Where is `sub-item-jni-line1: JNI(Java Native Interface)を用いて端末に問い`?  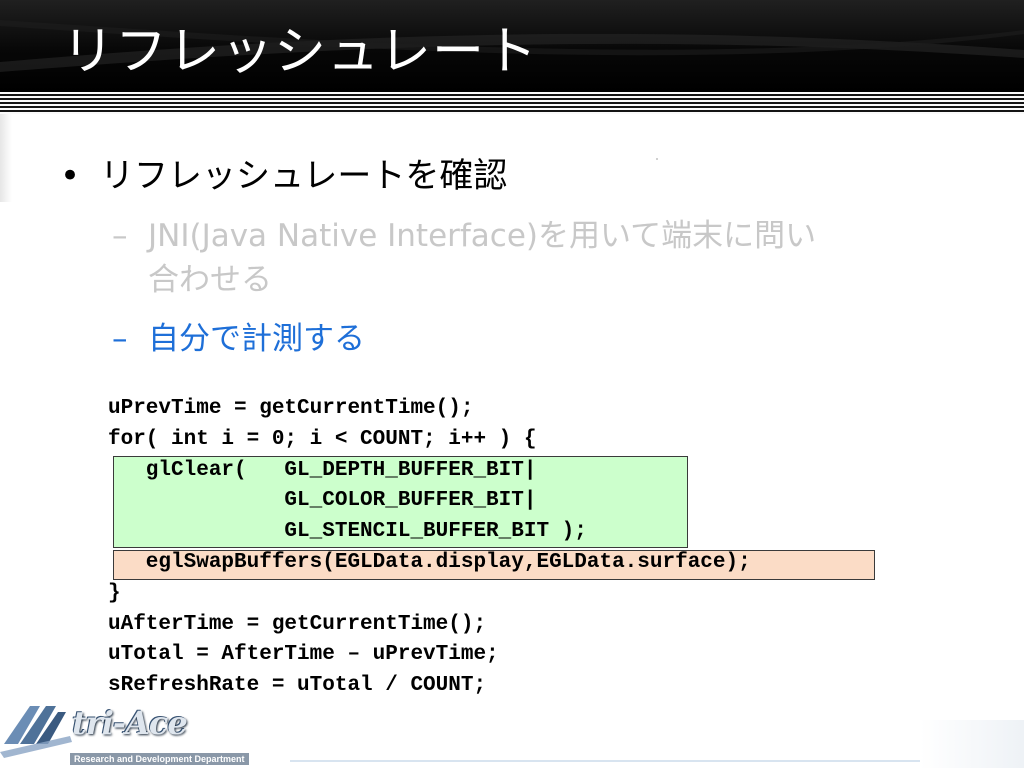
sub-item-jni-line1: JNI(Java Native Interface)を用いて端末に問い is located at coordinates (482, 236).